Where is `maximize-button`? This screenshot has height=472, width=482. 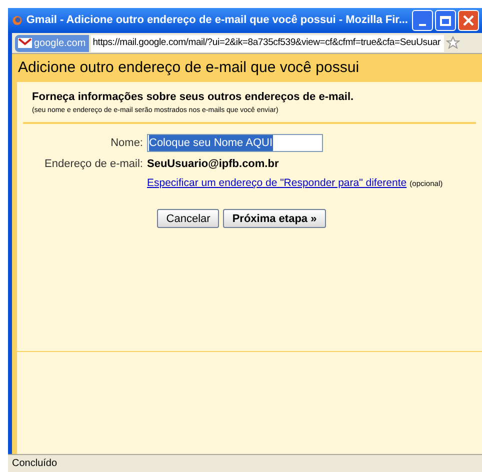
maximize-button is located at coordinates (445, 20).